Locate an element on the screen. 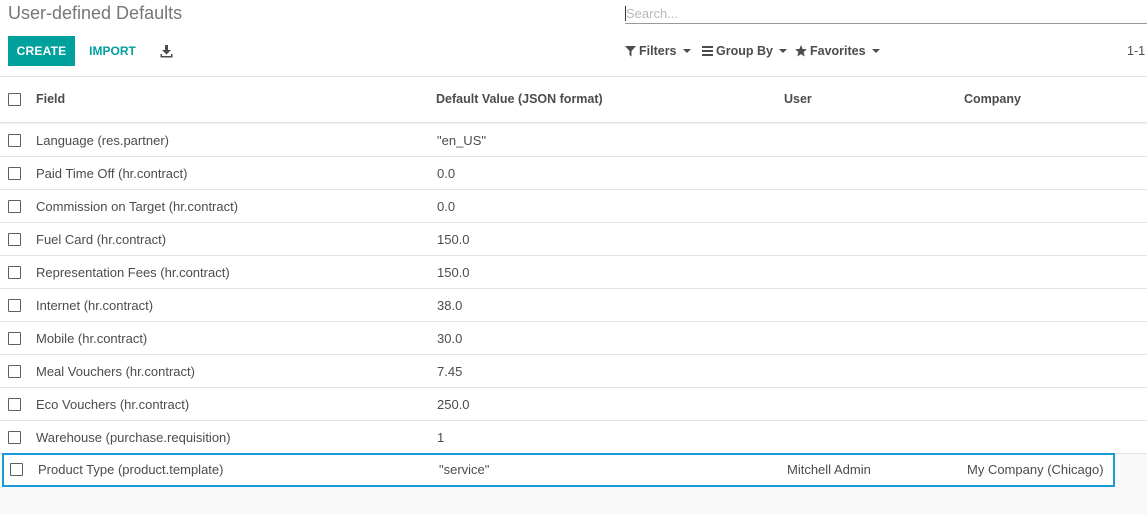  cell-field: Internet (hr.contract) is located at coordinates (95, 305).